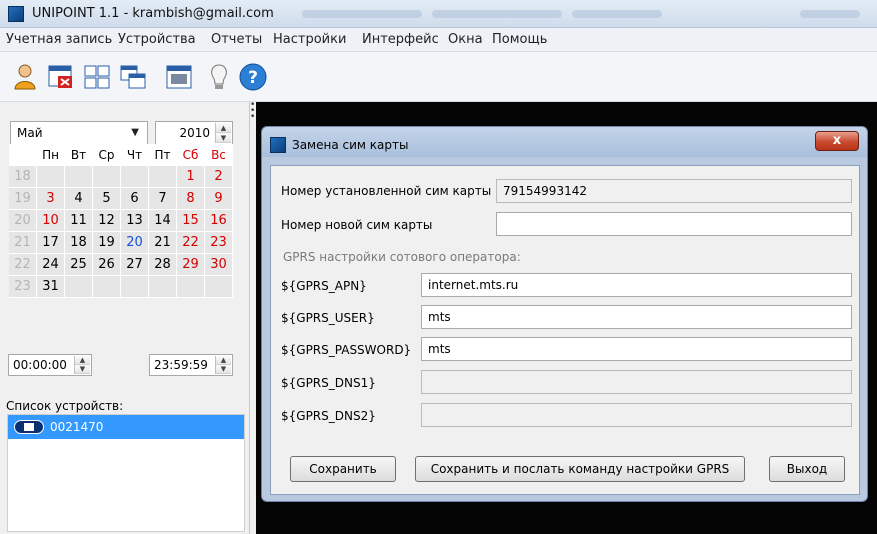  Describe the element at coordinates (674, 191) in the screenshot. I see `current-sim-field: 79154993142` at that location.